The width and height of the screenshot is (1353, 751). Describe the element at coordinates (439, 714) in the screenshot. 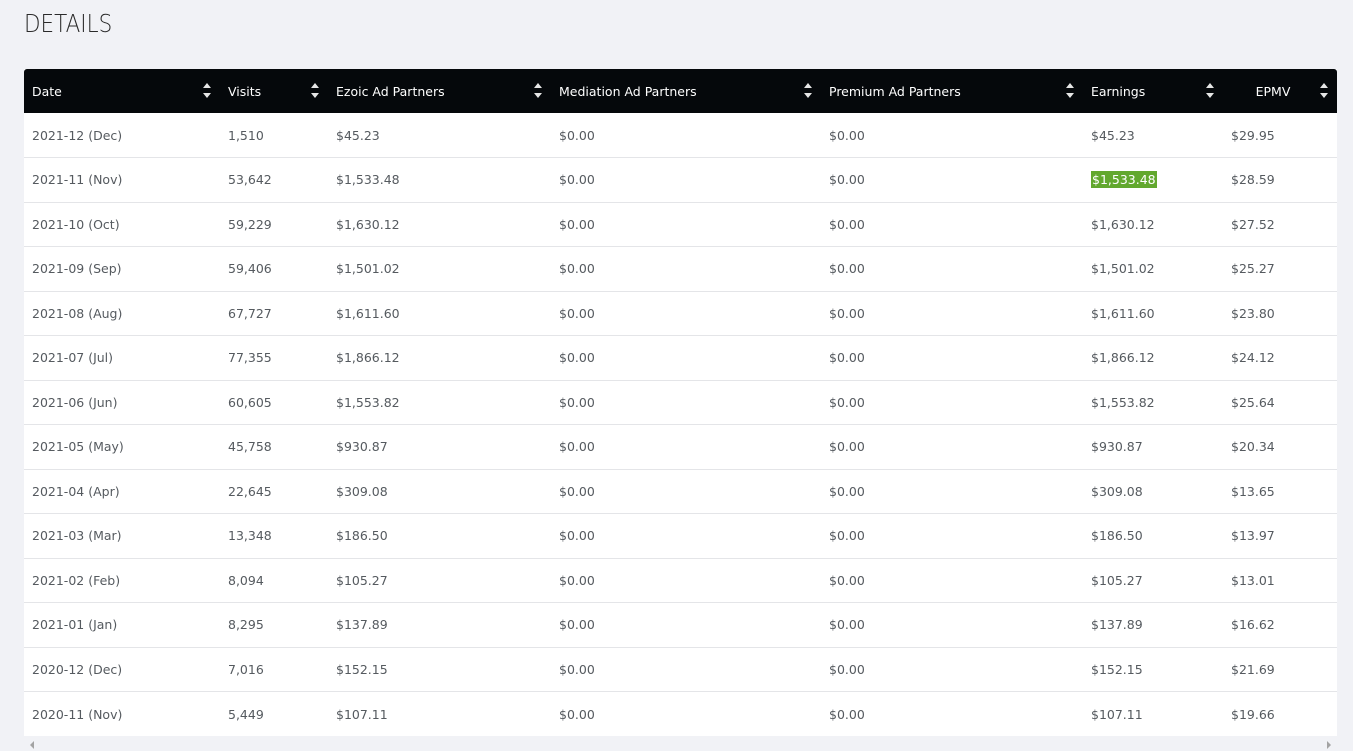

I see `cell-ezoic: $107.11` at that location.